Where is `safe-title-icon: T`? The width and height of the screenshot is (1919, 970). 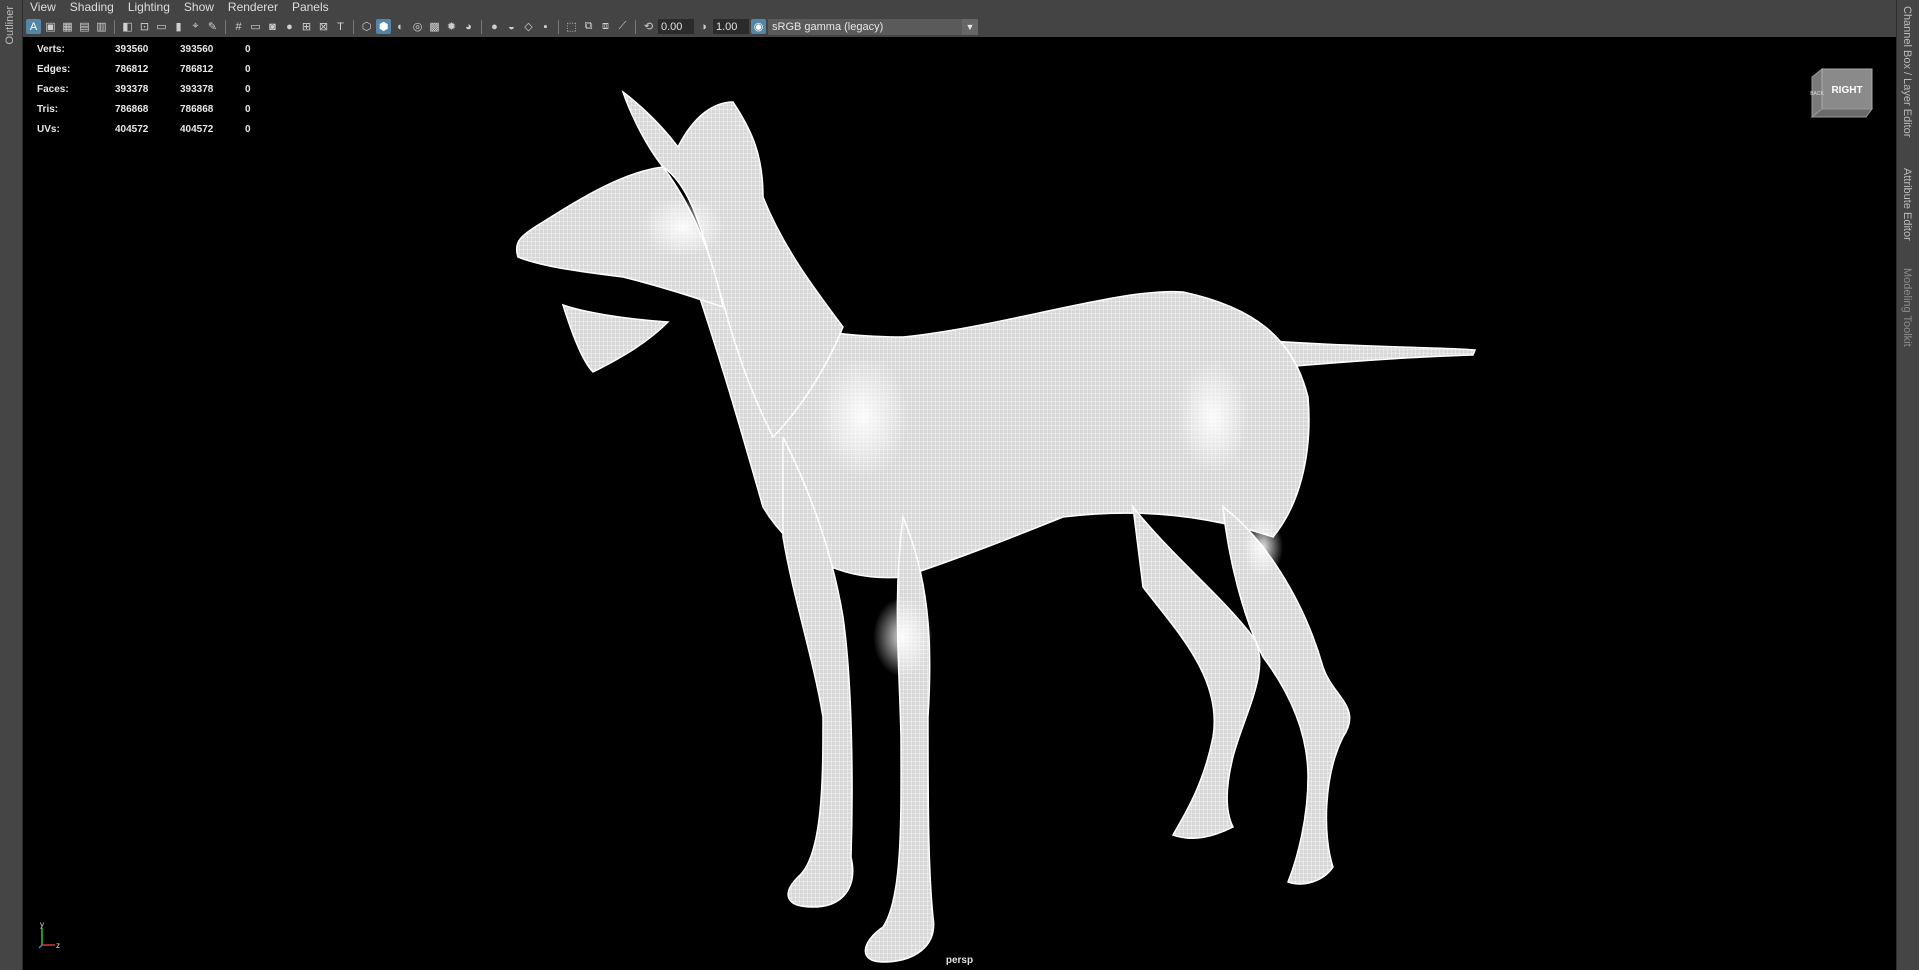
safe-title-icon: T is located at coordinates (340, 26).